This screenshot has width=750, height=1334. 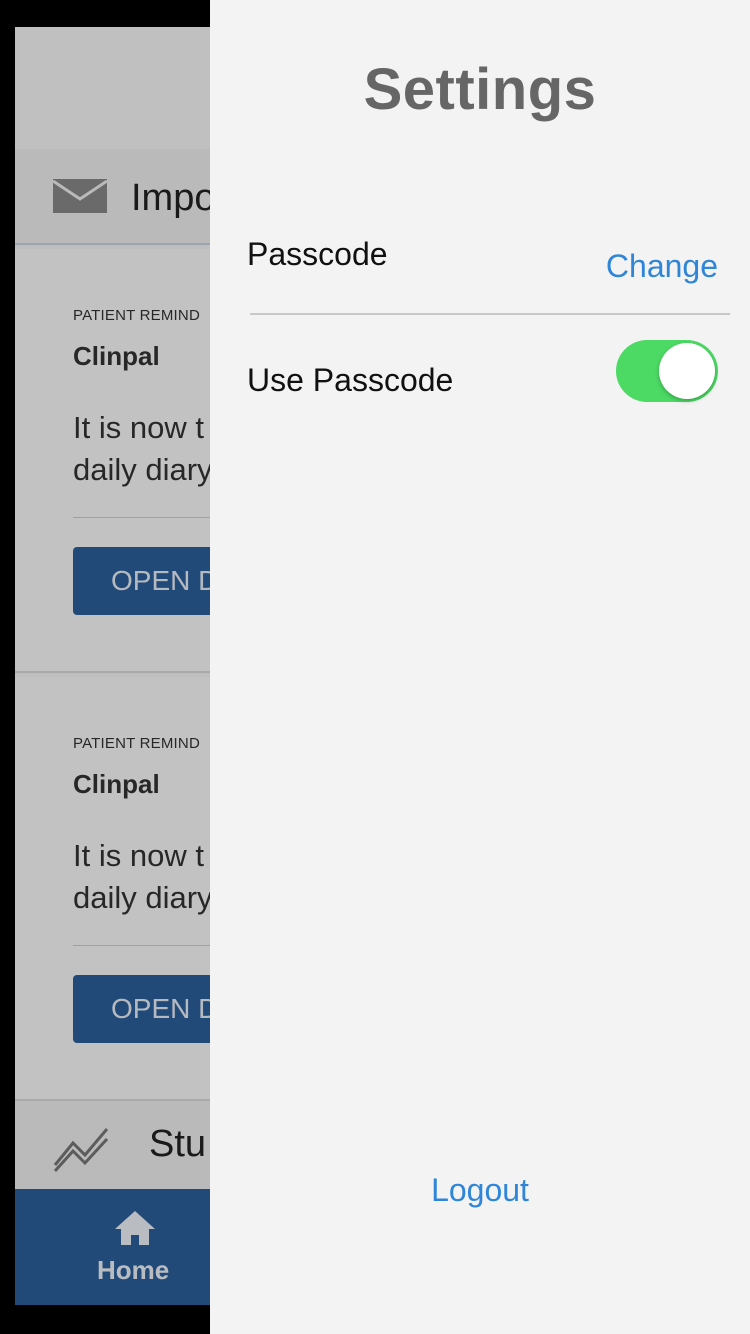 What do you see at coordinates (317, 254) in the screenshot?
I see `passcode-label: Passcode` at bounding box center [317, 254].